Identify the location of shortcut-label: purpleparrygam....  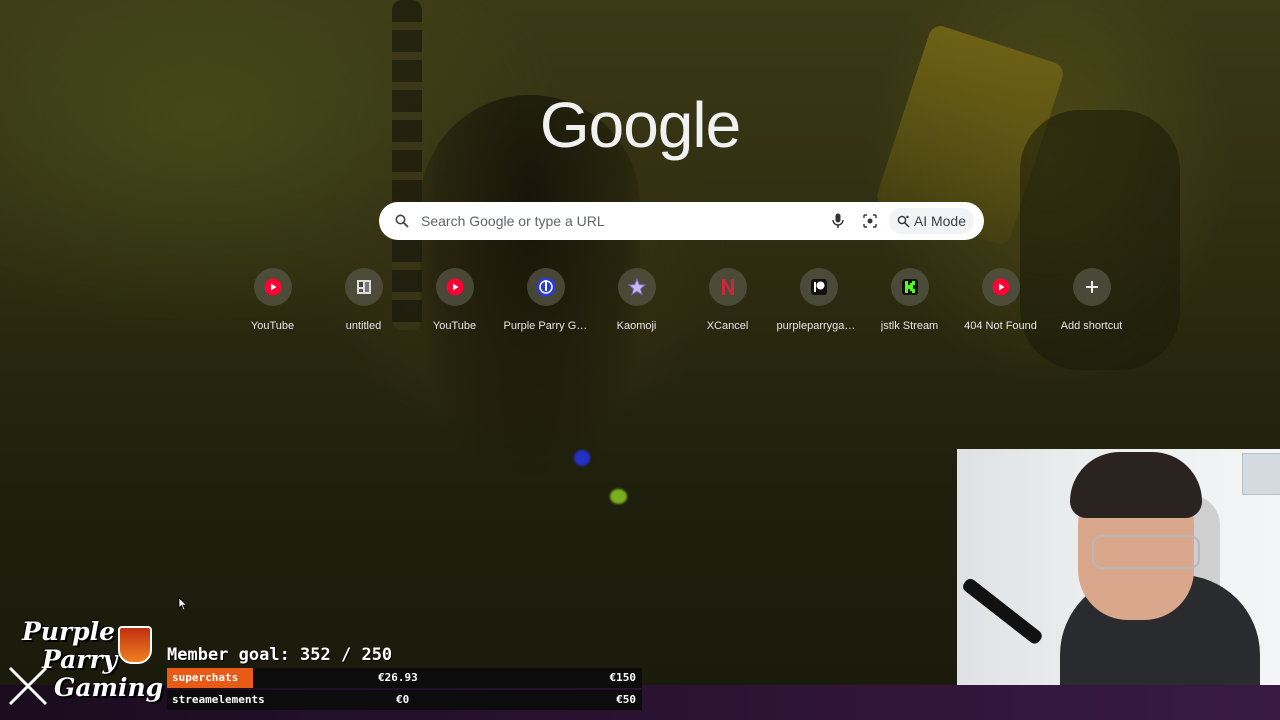
(818, 326).